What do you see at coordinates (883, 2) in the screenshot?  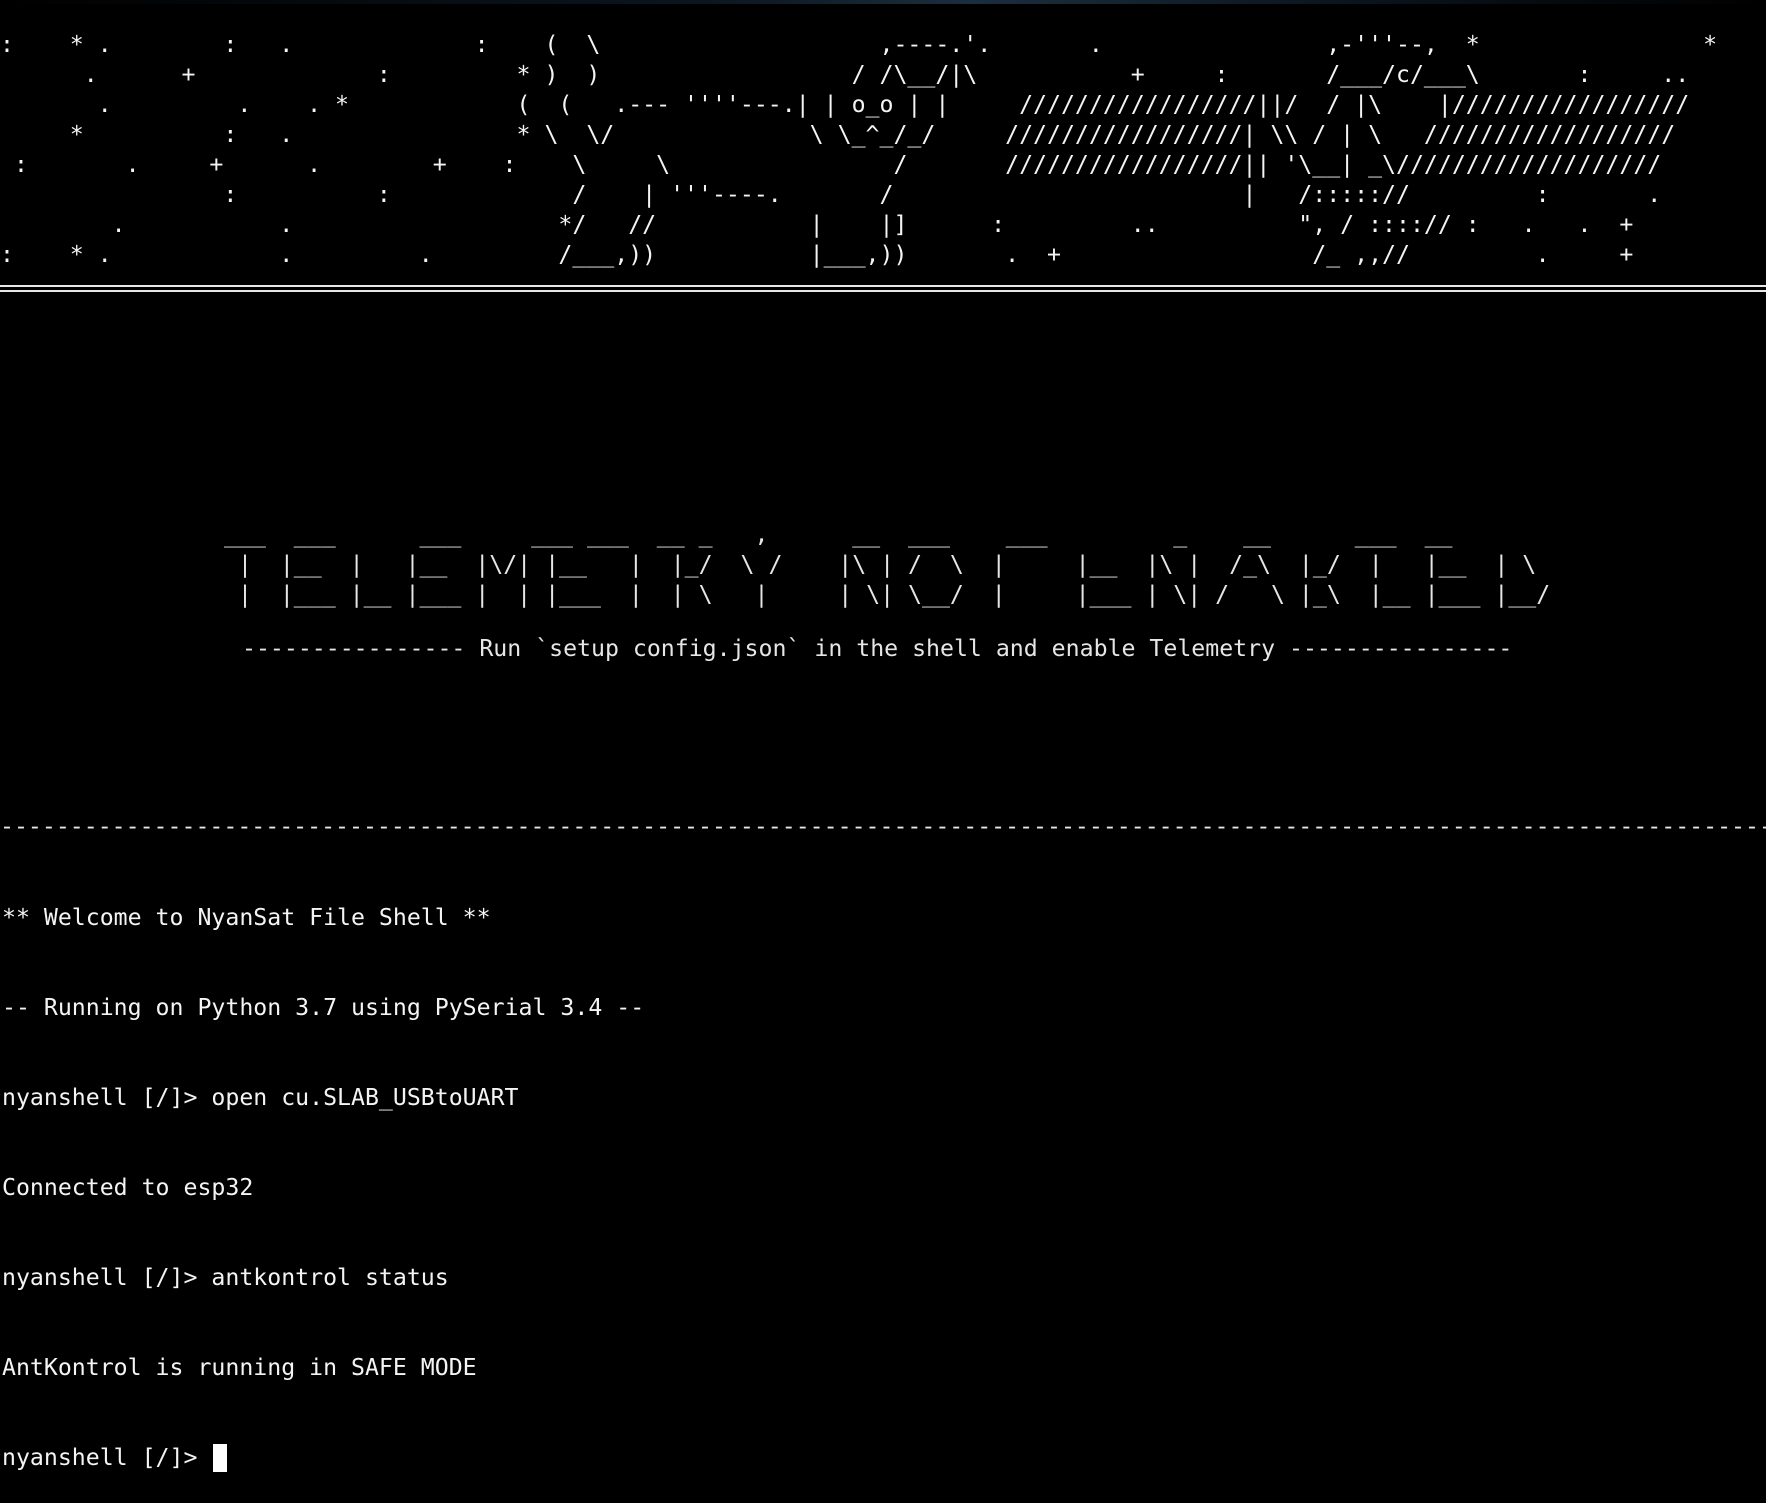 I see `window-top-strip` at bounding box center [883, 2].